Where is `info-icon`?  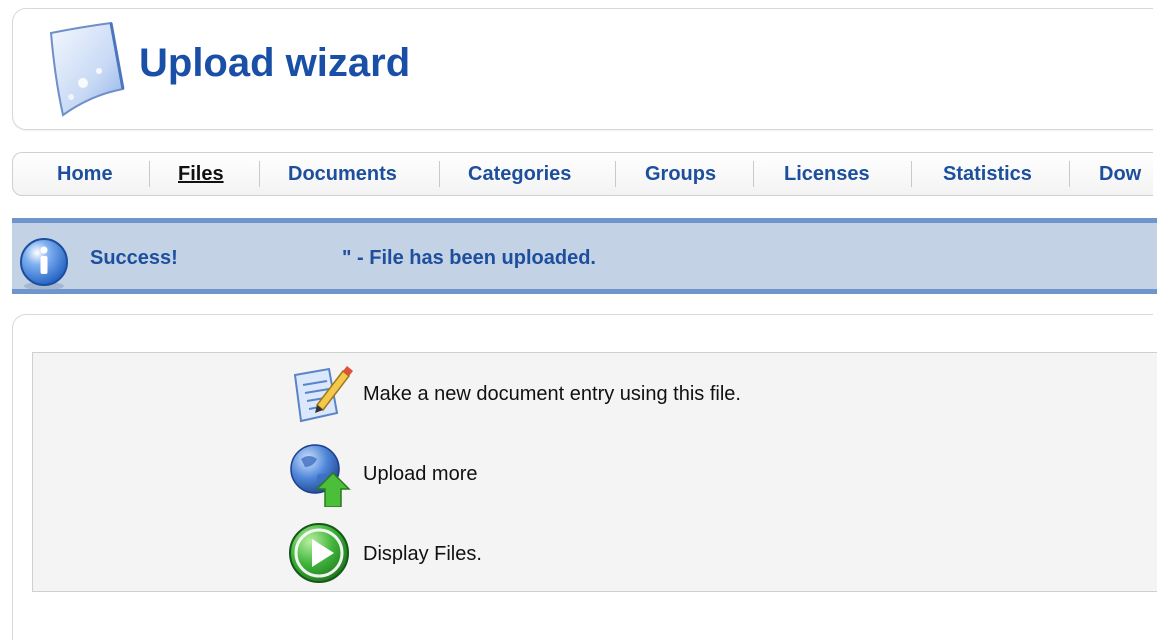
info-icon is located at coordinates (44, 264).